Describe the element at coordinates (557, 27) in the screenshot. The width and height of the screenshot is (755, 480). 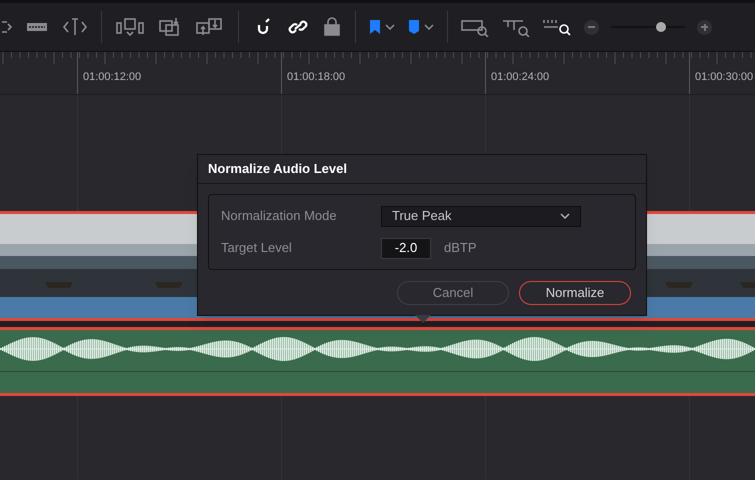
I see `zoom-custom-icon` at that location.